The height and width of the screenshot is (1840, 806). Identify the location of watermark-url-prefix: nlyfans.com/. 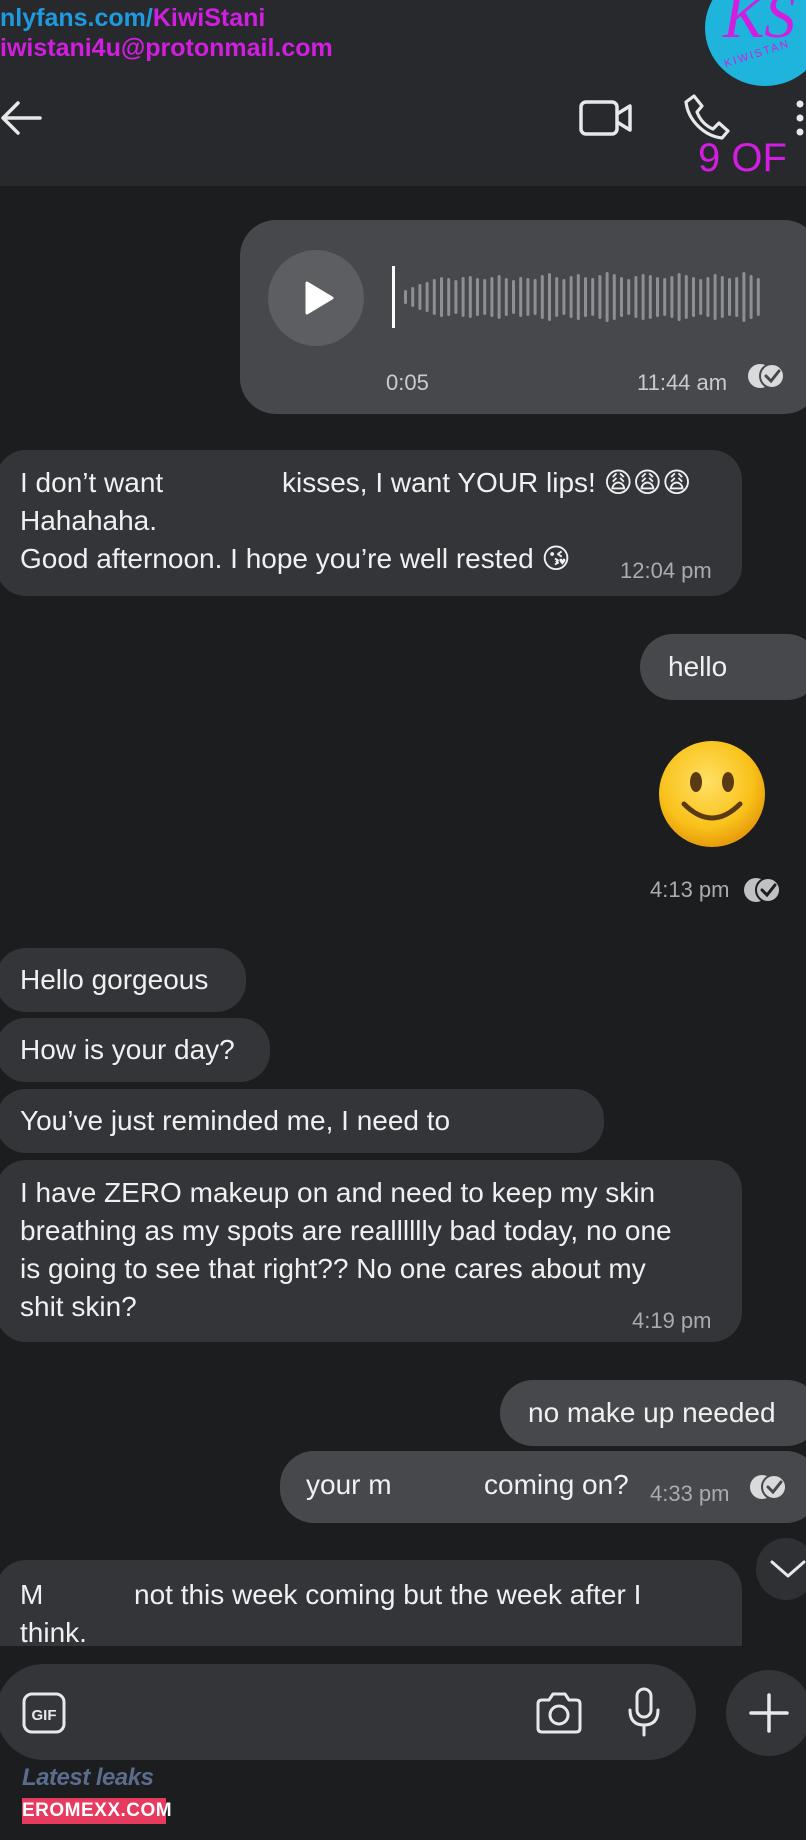
(76, 18).